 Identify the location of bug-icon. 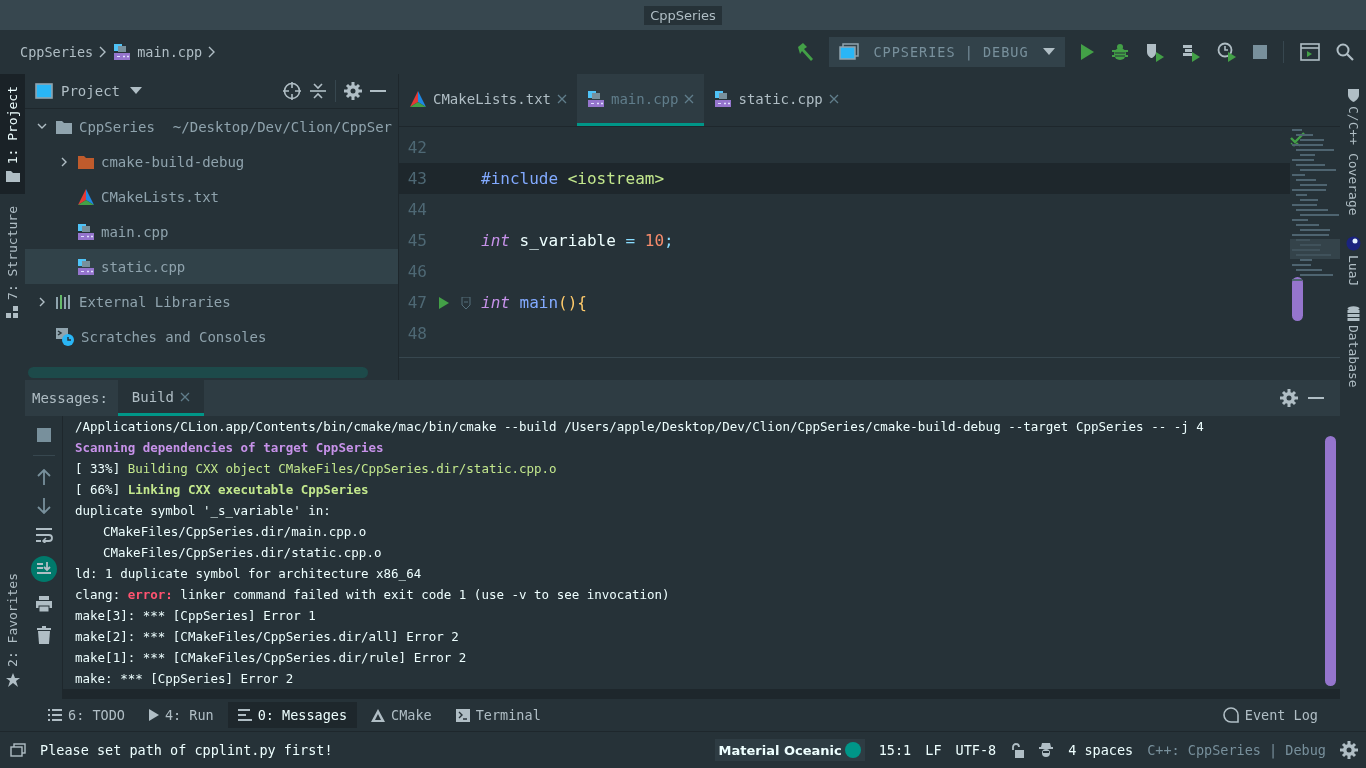
(1120, 52).